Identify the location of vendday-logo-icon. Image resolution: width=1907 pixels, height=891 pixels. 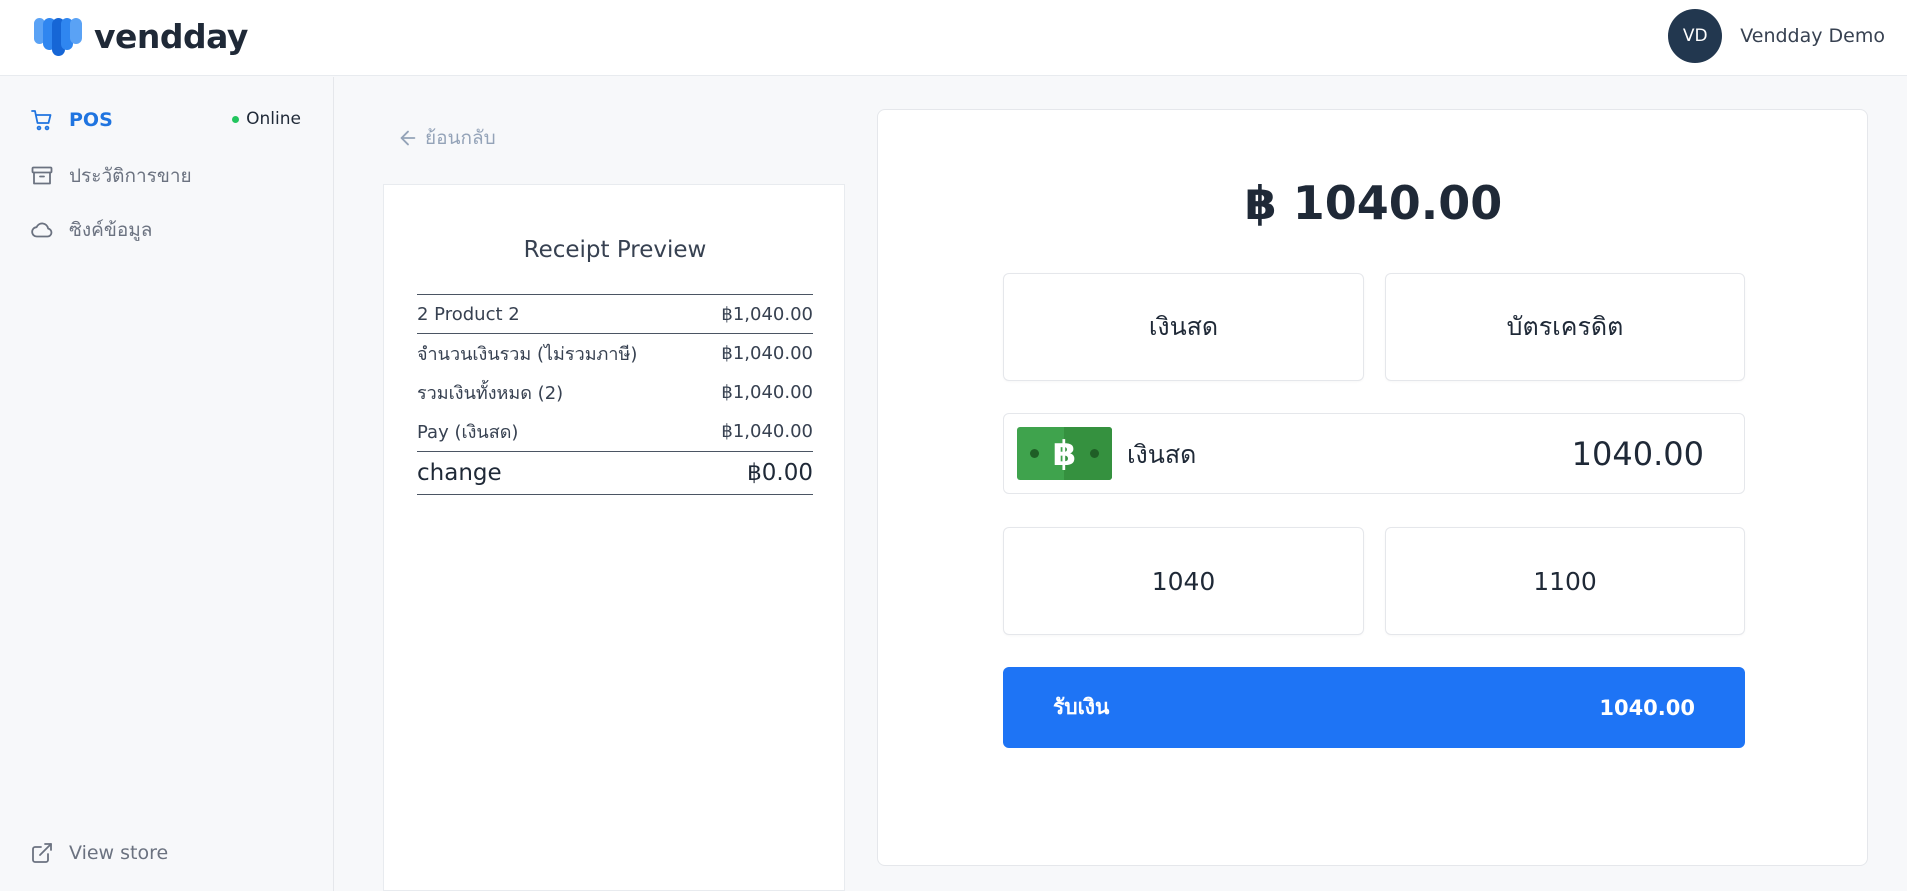
(58, 37).